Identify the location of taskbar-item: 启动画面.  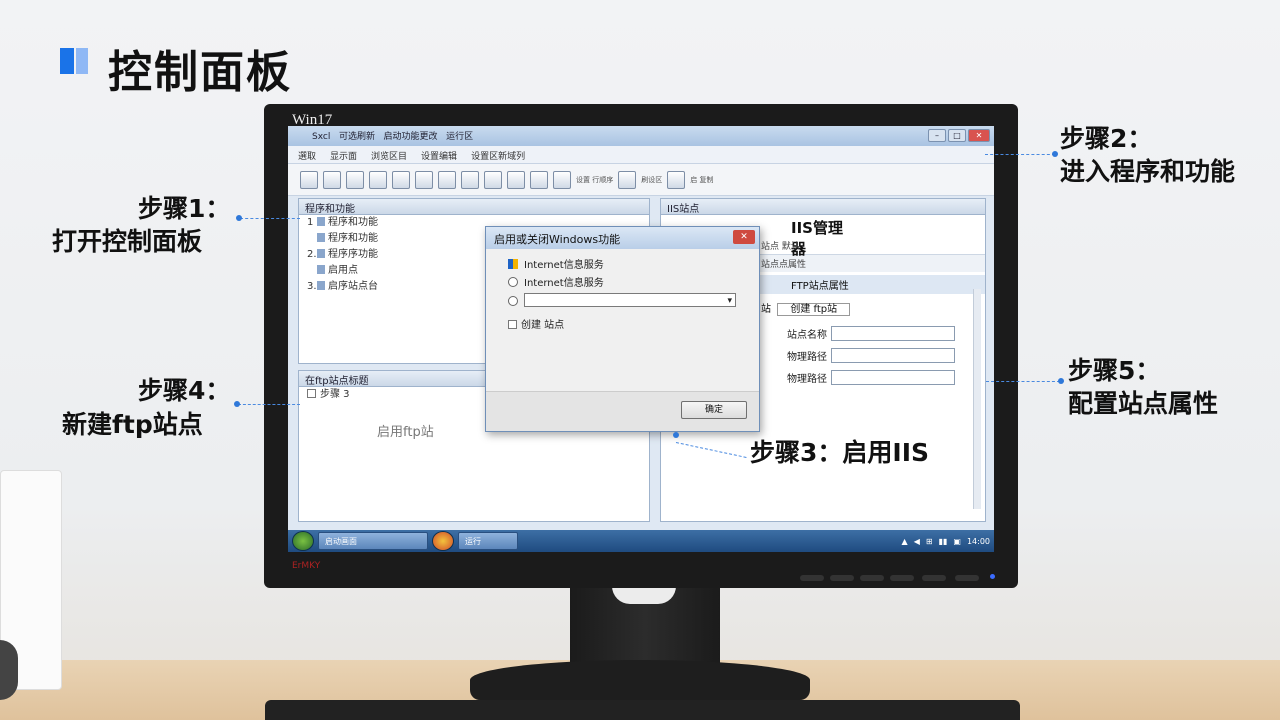
(373, 541).